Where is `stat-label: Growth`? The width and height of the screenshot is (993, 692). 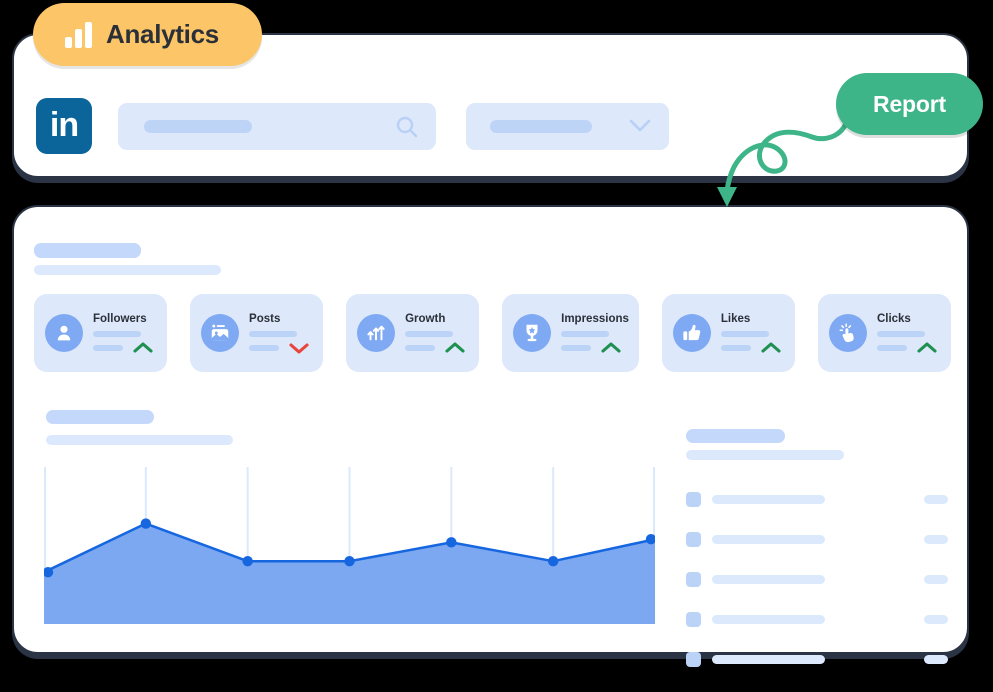
stat-label: Growth is located at coordinates (425, 318).